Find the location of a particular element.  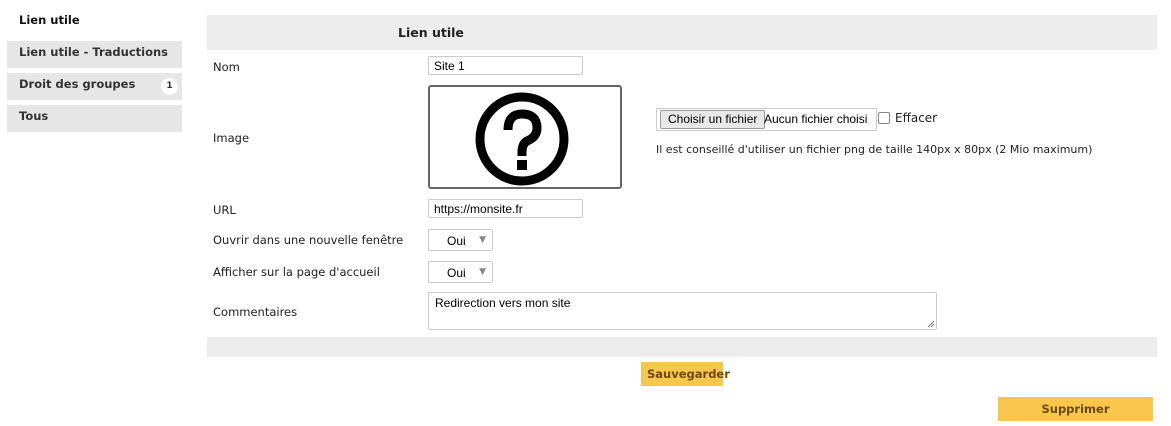

new-window-label: Ouvrir dans une nouvelle fenêtre is located at coordinates (308, 240).